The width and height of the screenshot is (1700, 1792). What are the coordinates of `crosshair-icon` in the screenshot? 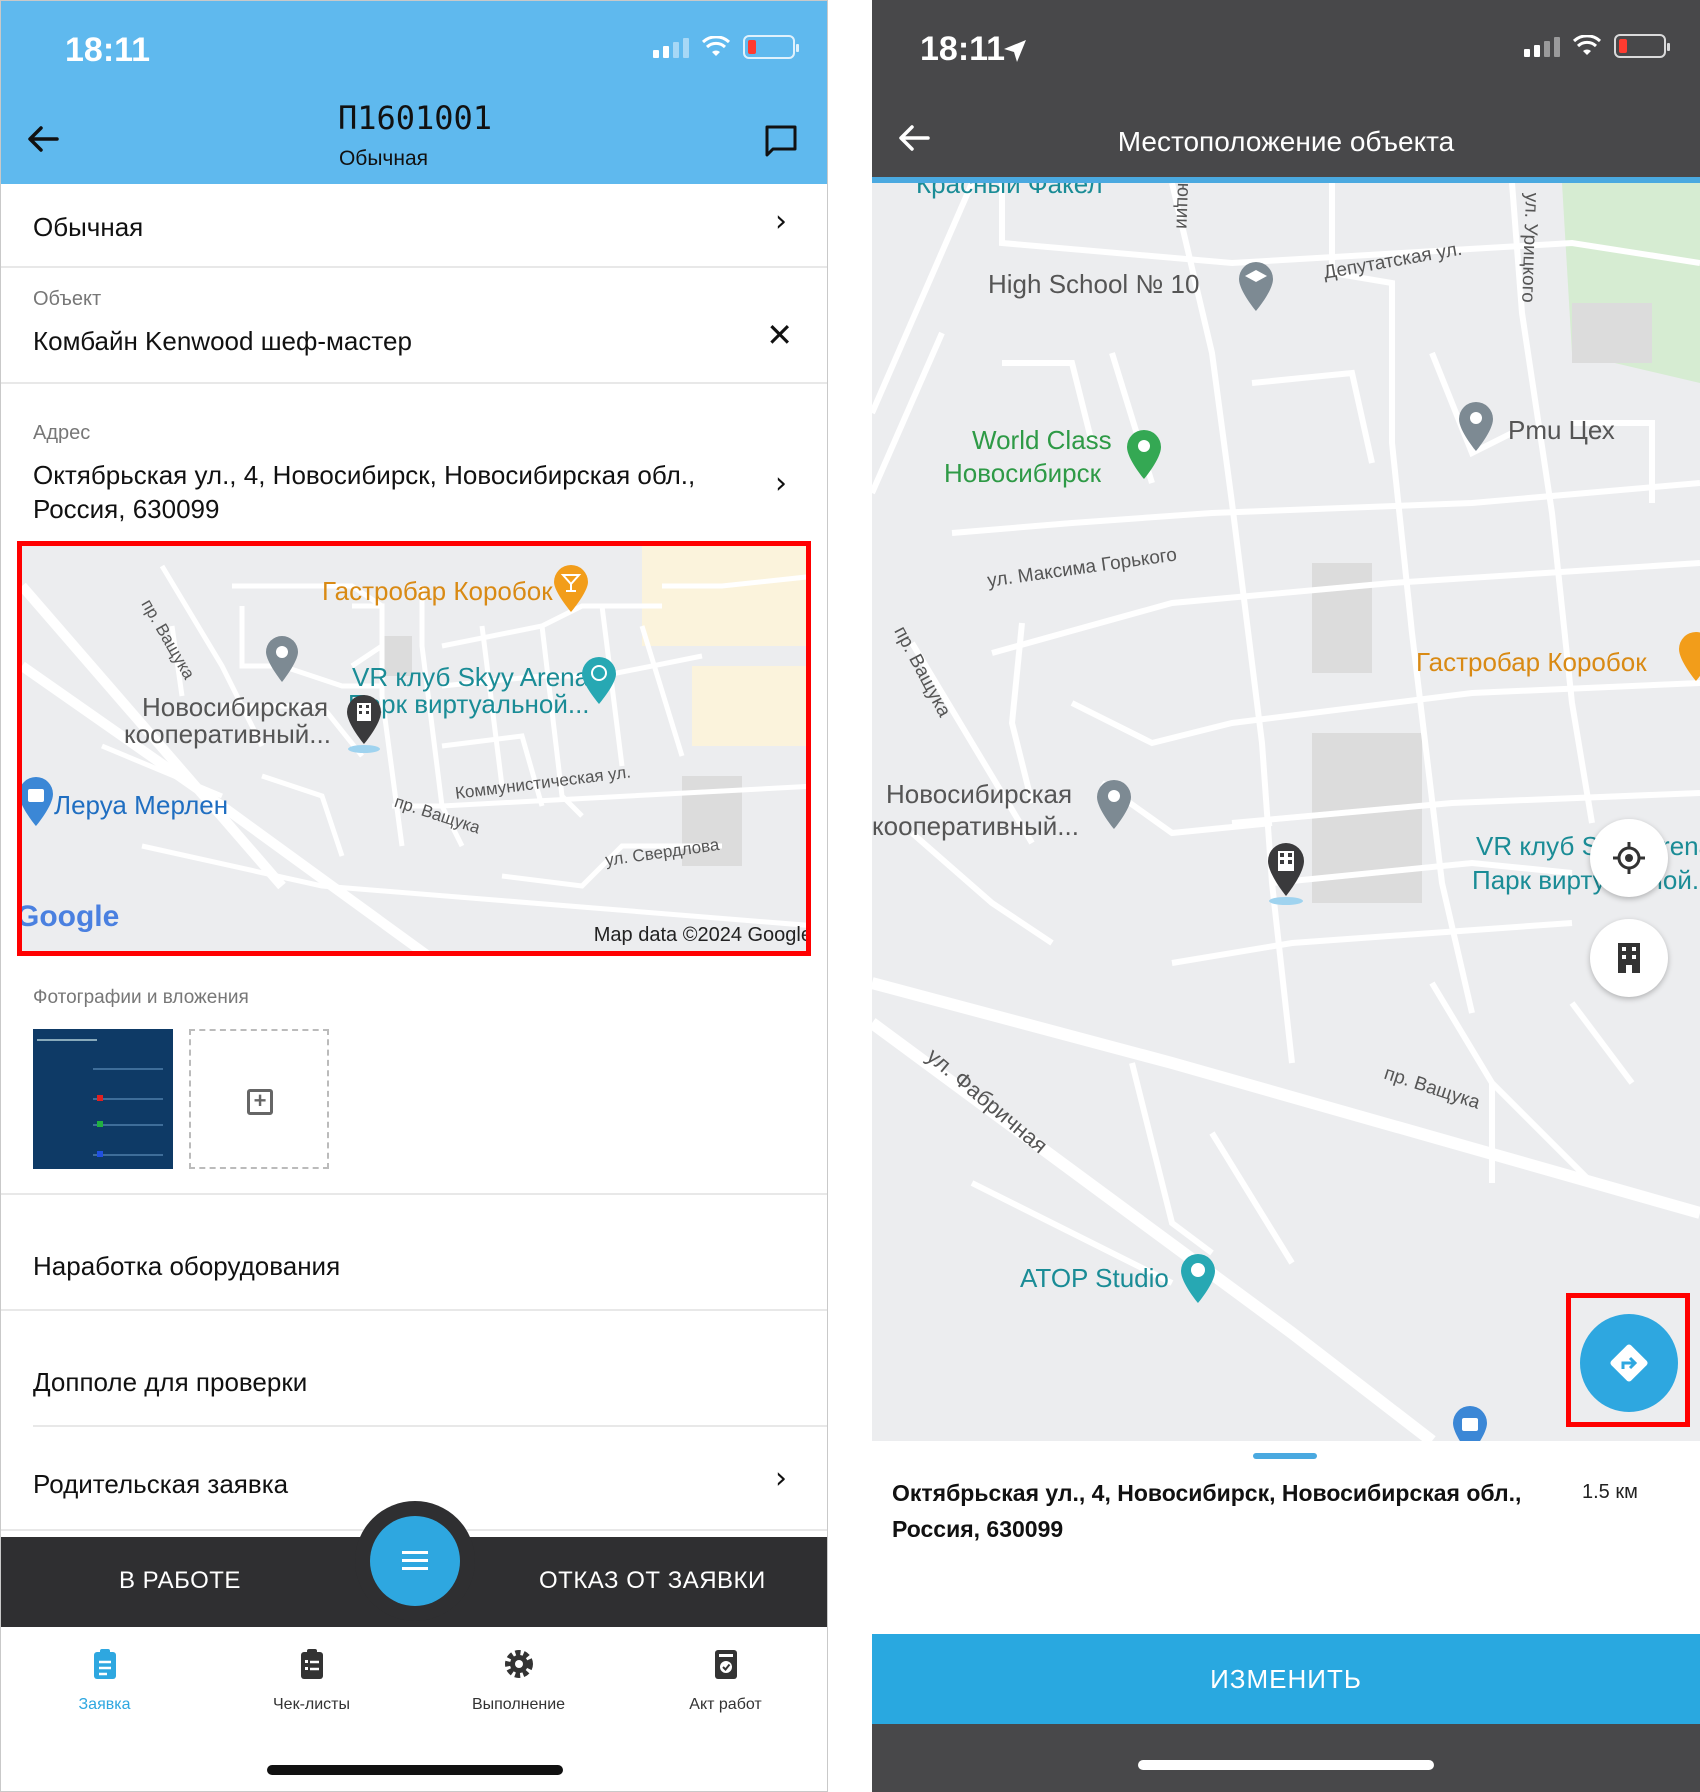 It's located at (1629, 858).